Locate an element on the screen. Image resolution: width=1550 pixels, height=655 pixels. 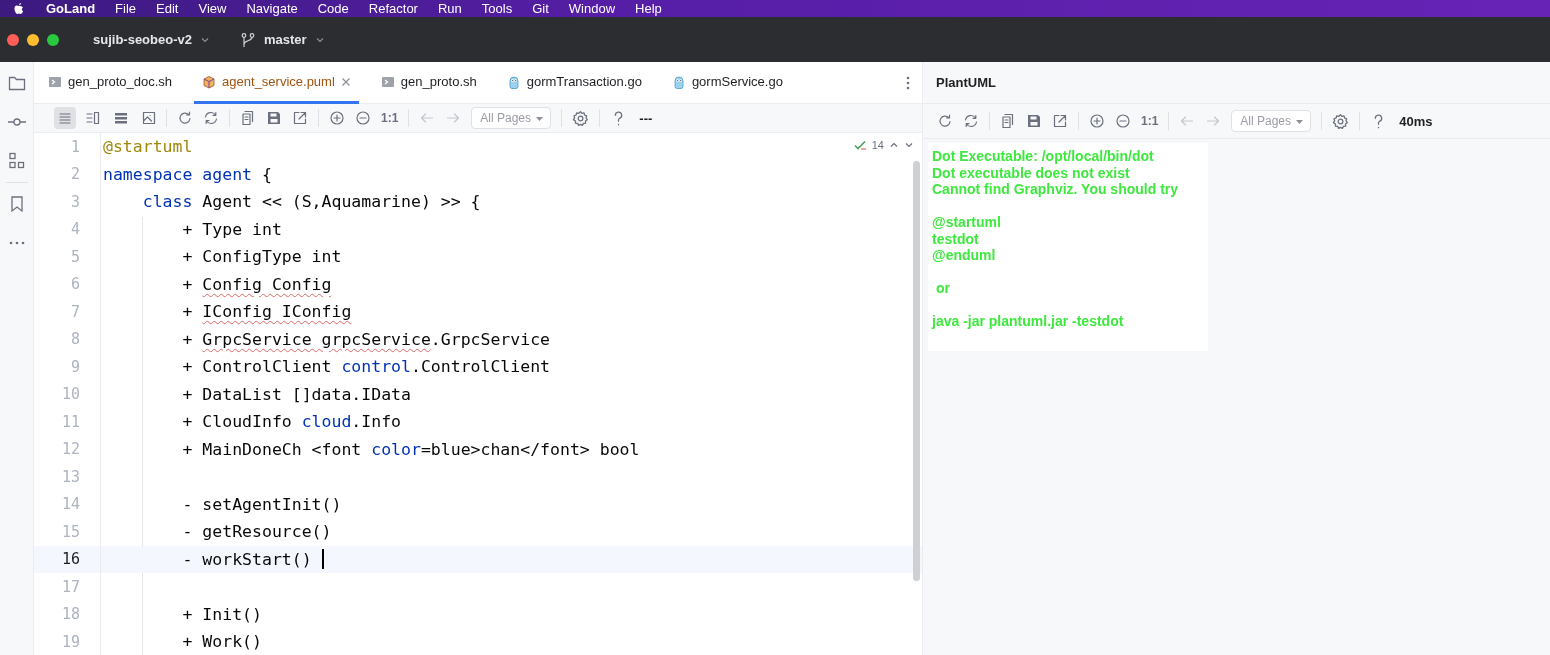
error-message: Cannot find Graphviz. You should try is located at coordinates (1056, 189).